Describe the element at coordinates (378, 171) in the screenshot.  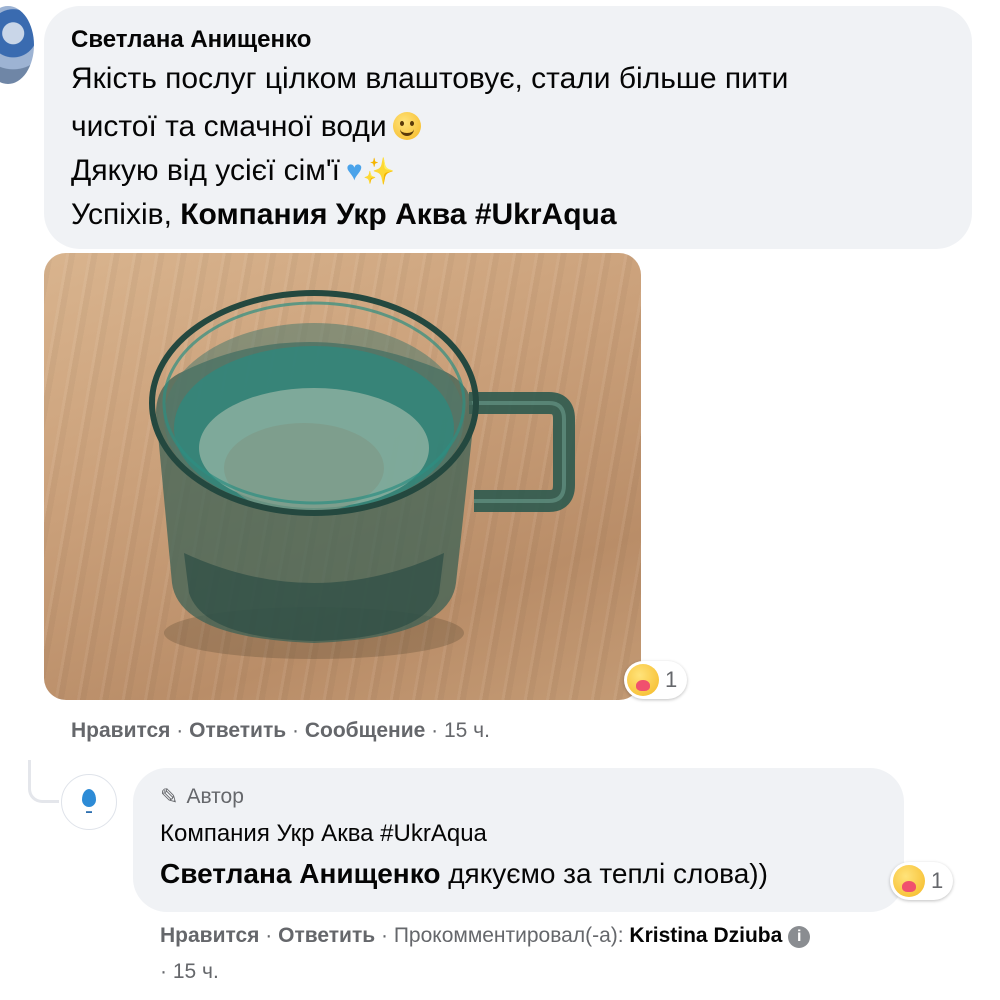
I see `sparkles-emoji-icon: ✨` at that location.